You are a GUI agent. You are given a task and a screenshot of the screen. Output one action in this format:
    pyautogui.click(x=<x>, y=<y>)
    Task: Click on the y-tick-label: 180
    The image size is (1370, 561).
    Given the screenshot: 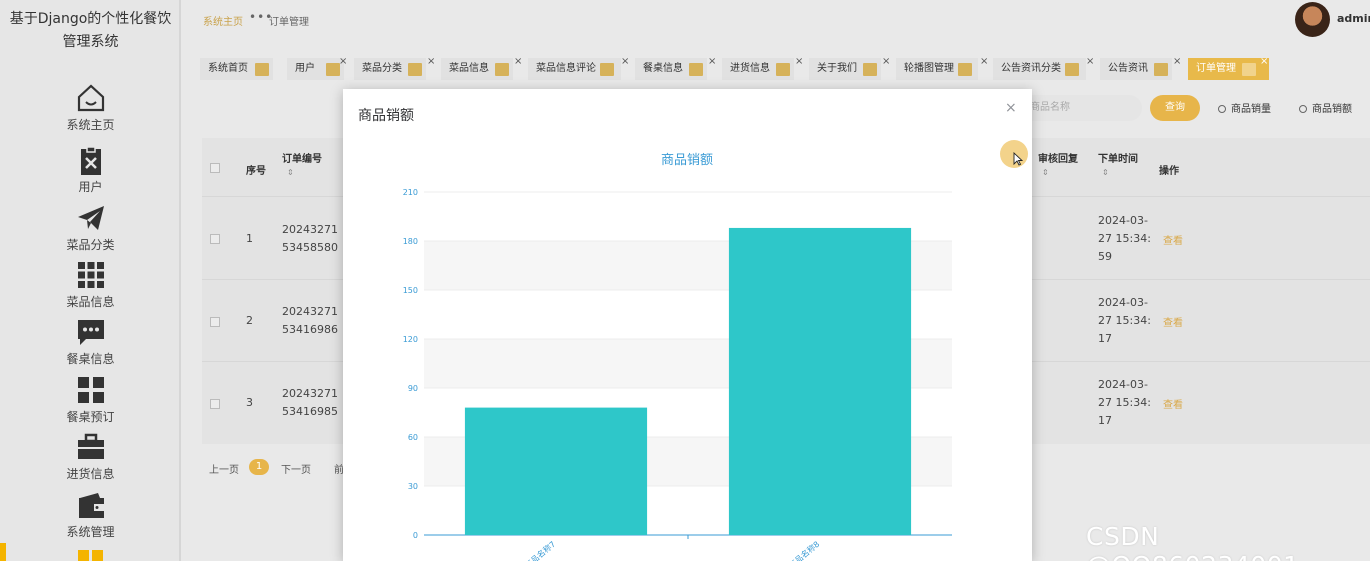 What is the action you would take?
    pyautogui.click(x=410, y=241)
    